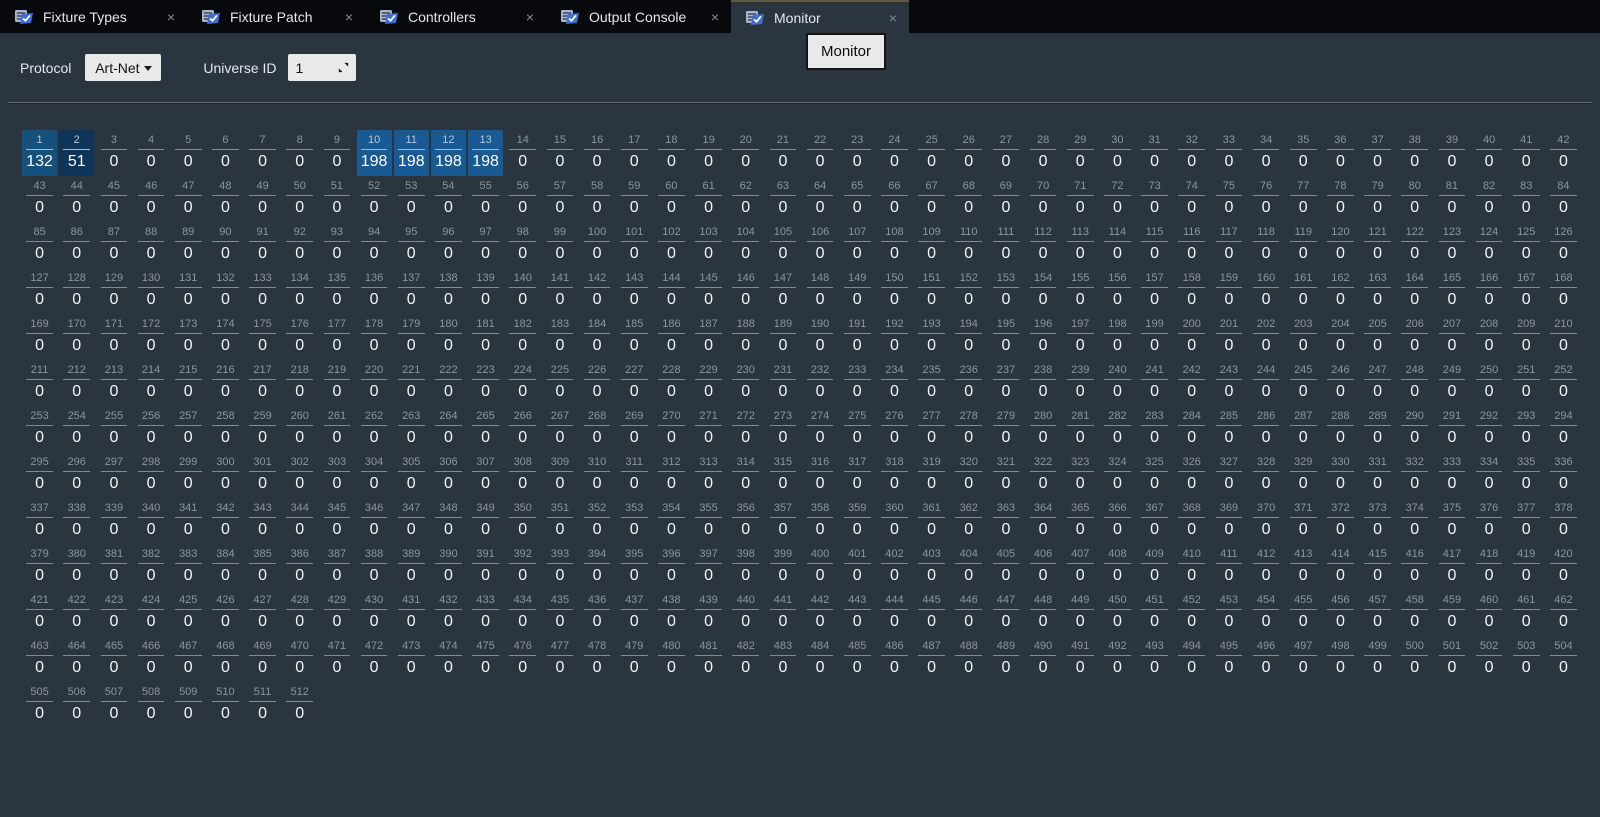 The height and width of the screenshot is (817, 1600). Describe the element at coordinates (560, 370) in the screenshot. I see `channel-number: 225` at that location.